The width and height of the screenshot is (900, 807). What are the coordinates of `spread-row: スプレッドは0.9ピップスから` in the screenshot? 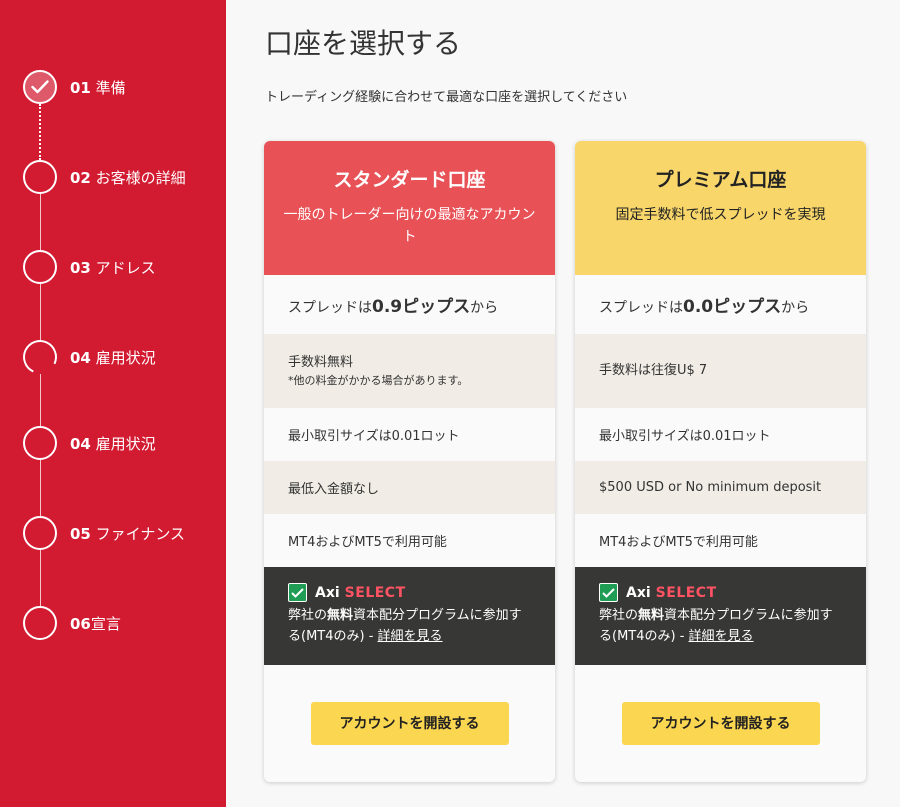 It's located at (393, 307).